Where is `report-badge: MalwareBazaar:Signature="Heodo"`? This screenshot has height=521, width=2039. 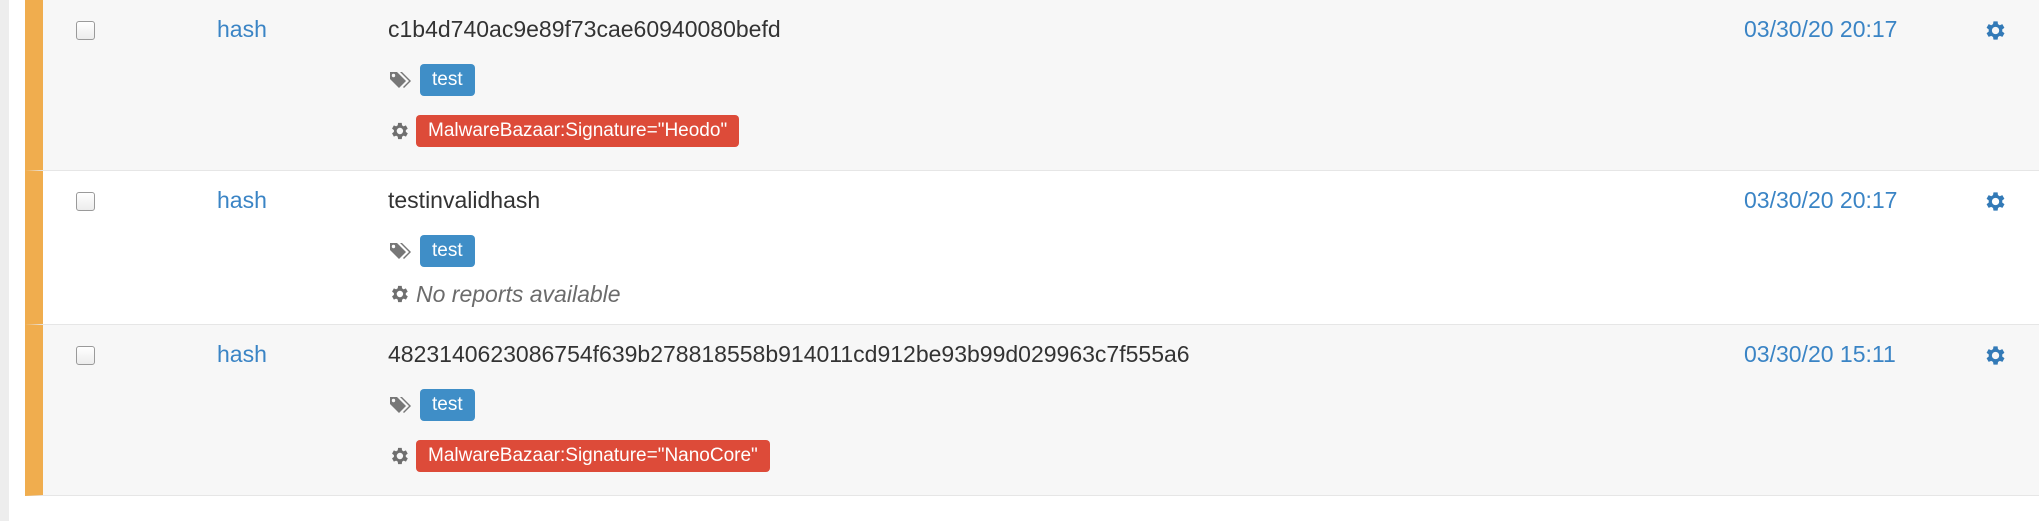 report-badge: MalwareBazaar:Signature="Heodo" is located at coordinates (578, 131).